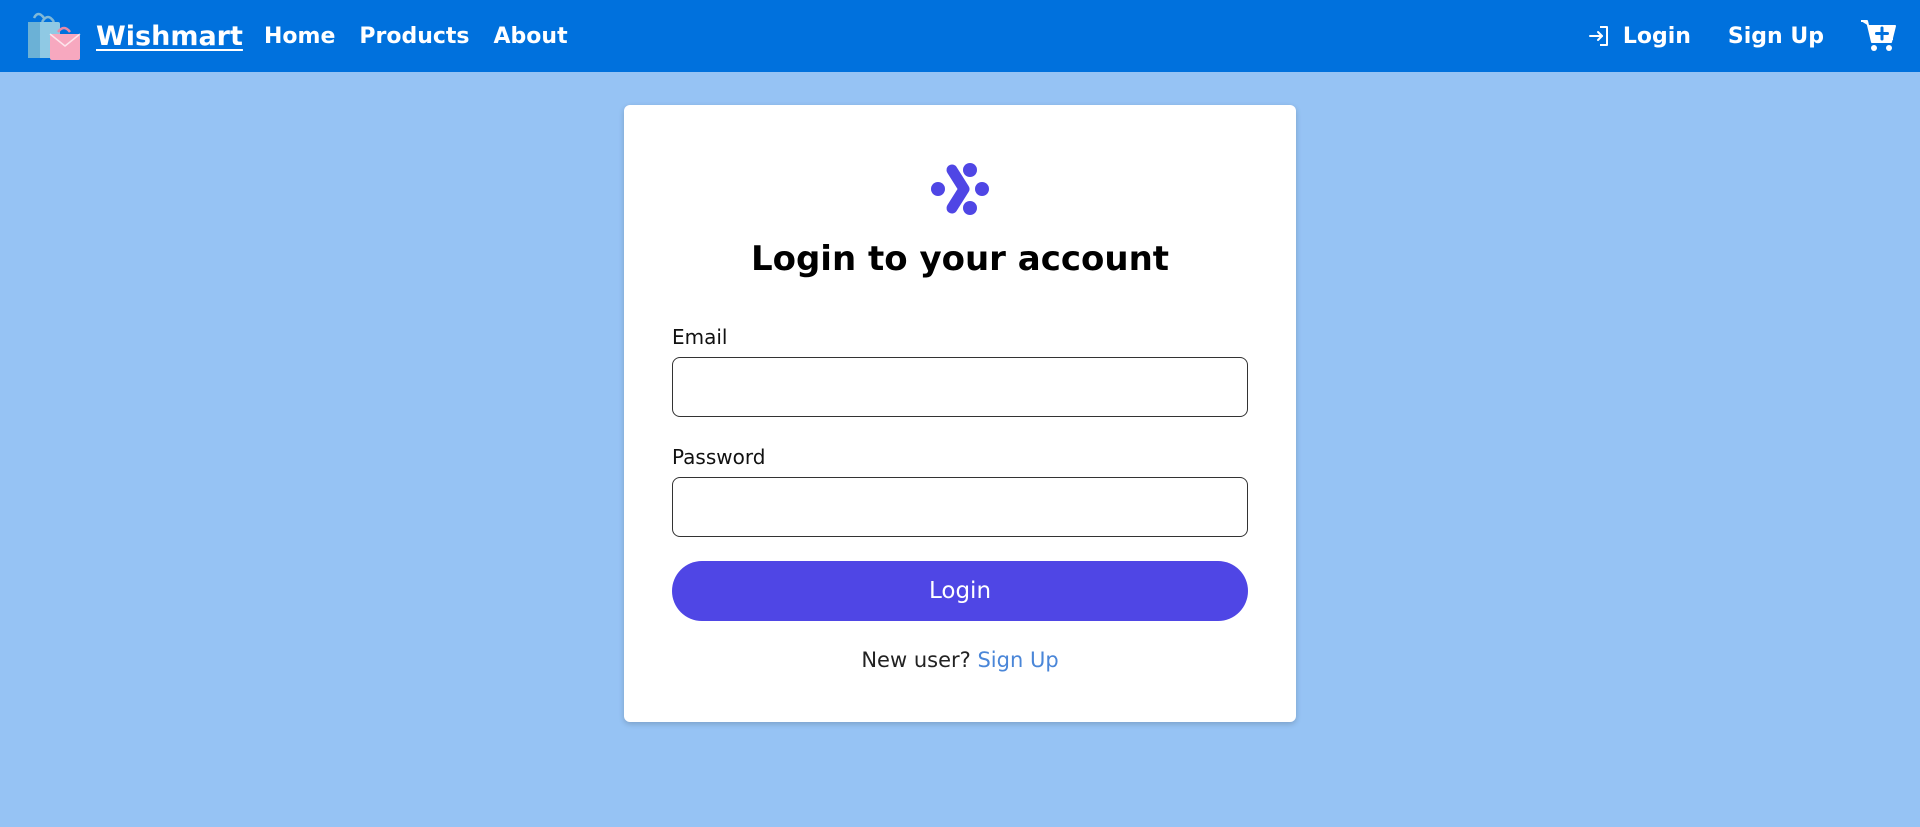  I want to click on cart-plus-icon, so click(1878, 35).